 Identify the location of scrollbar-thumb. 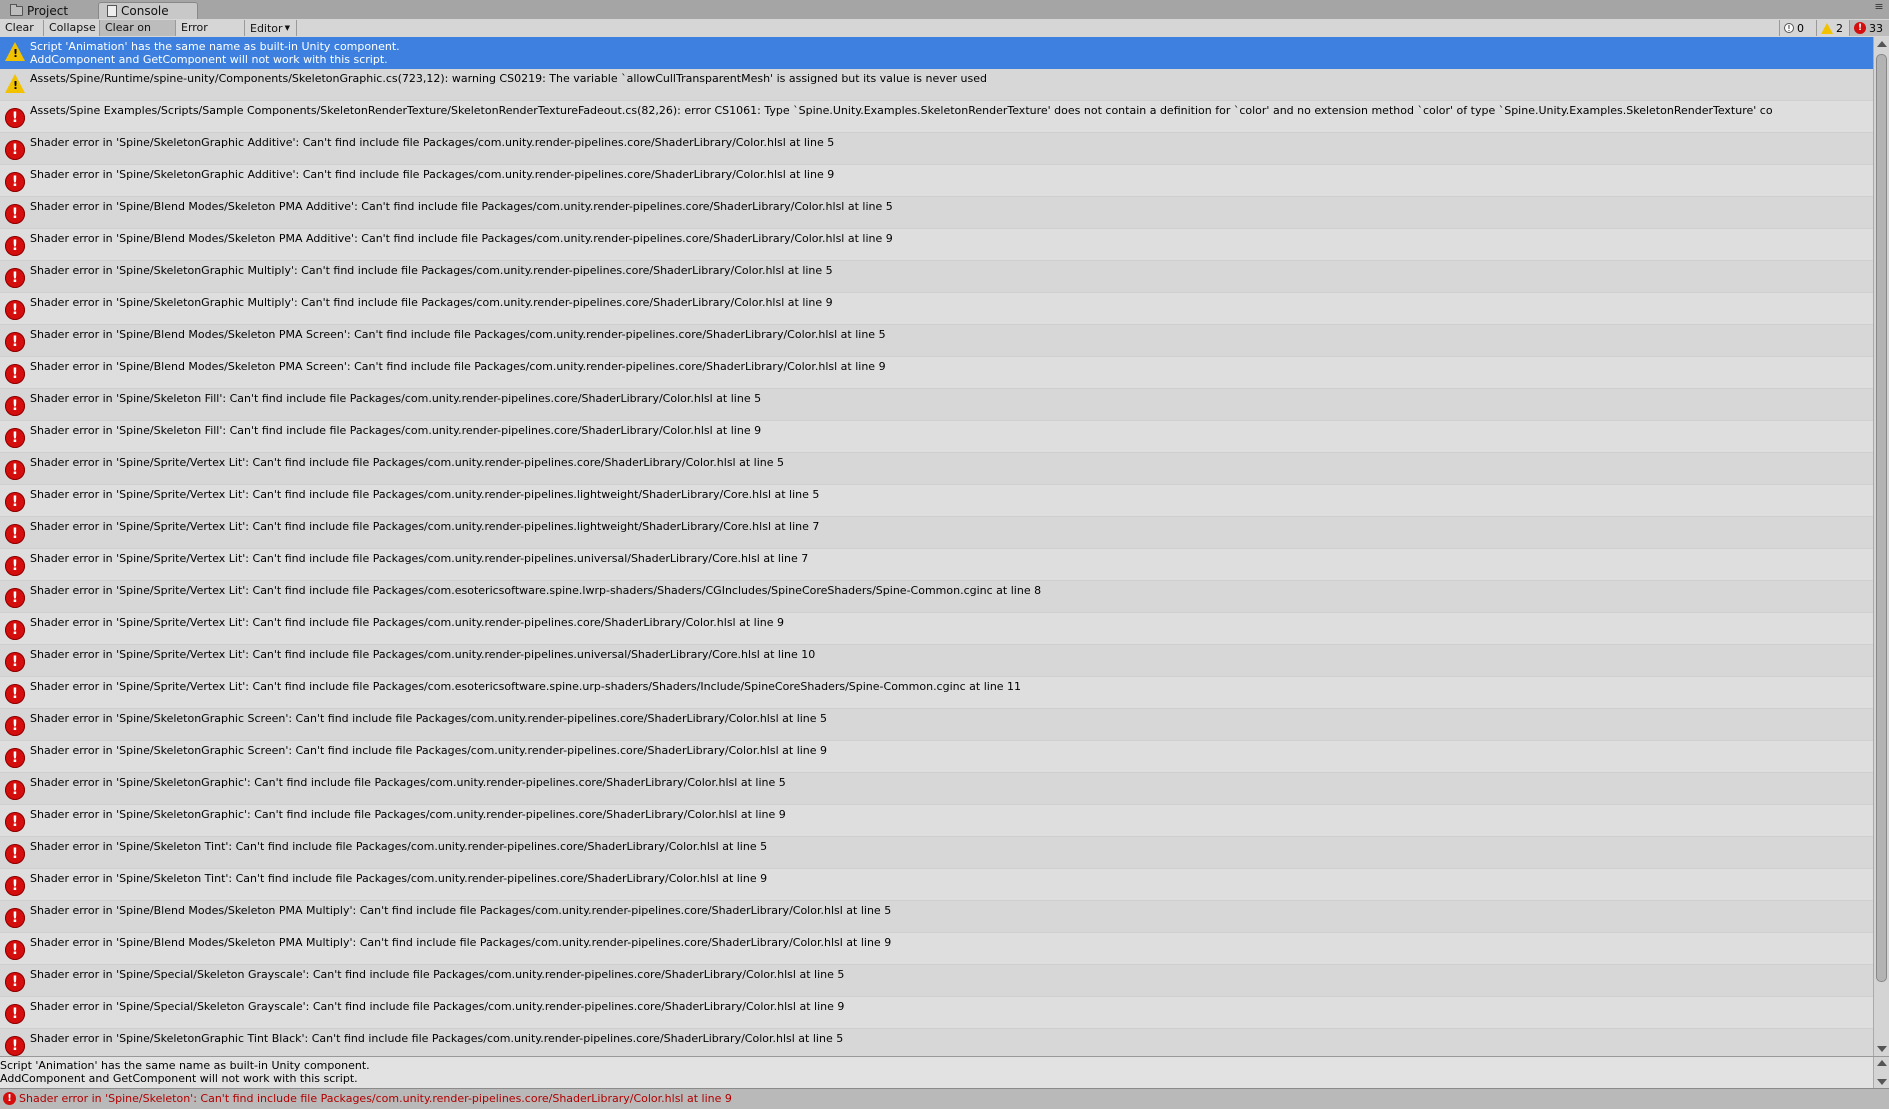
(1881, 518).